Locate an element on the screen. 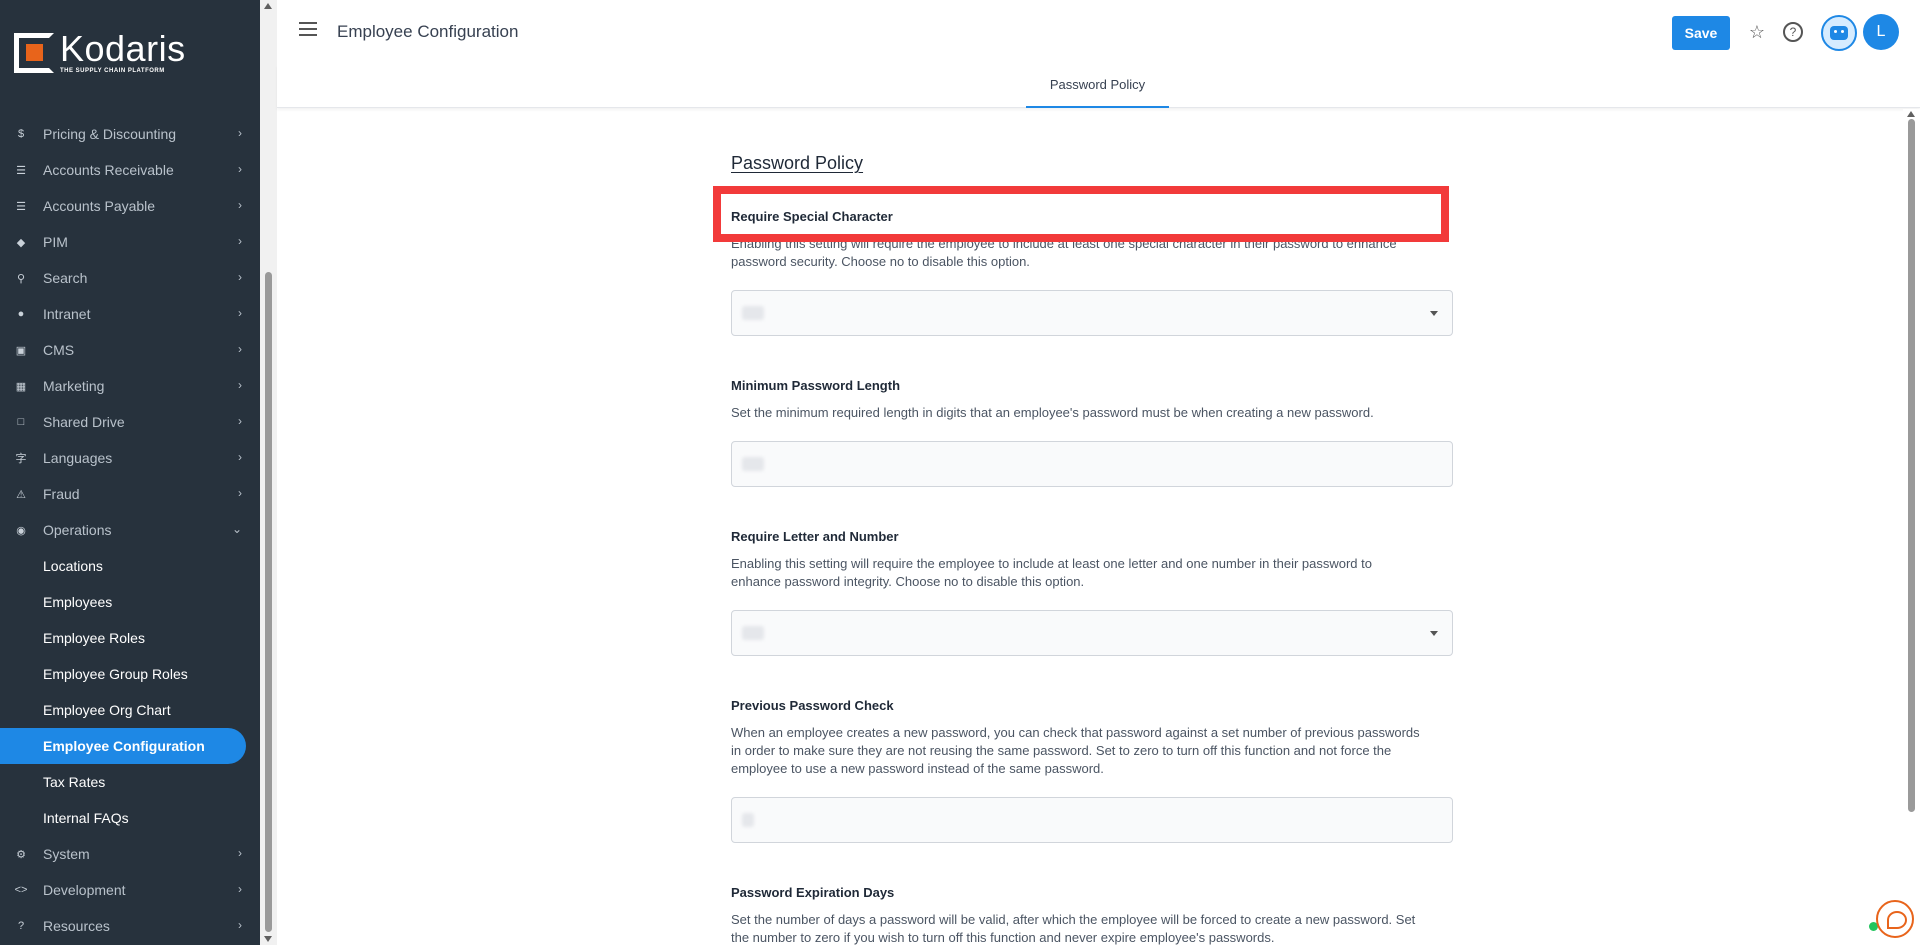  field-label-password-expiration-days: Password Expiration Days is located at coordinates (813, 892).